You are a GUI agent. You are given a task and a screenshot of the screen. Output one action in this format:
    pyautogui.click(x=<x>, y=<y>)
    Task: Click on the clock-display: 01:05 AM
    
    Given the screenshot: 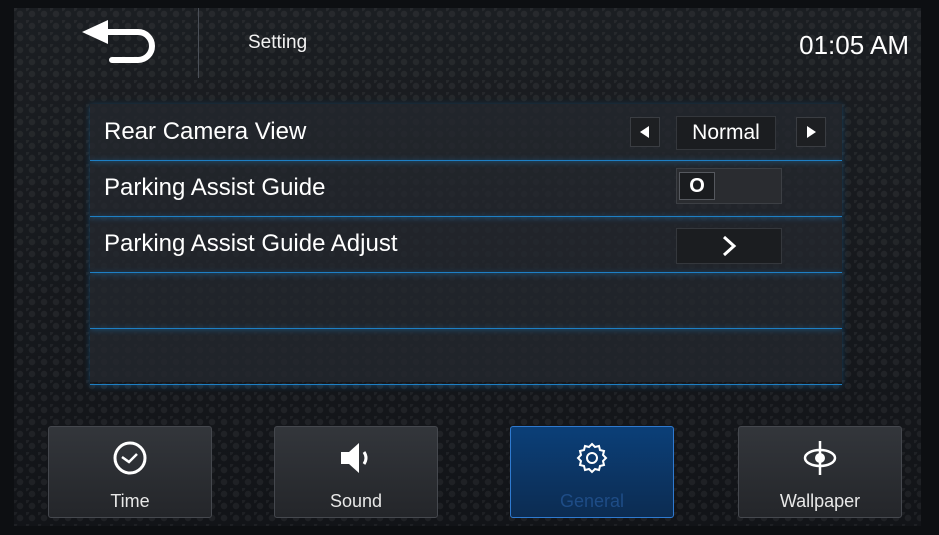 What is the action you would take?
    pyautogui.click(x=854, y=45)
    